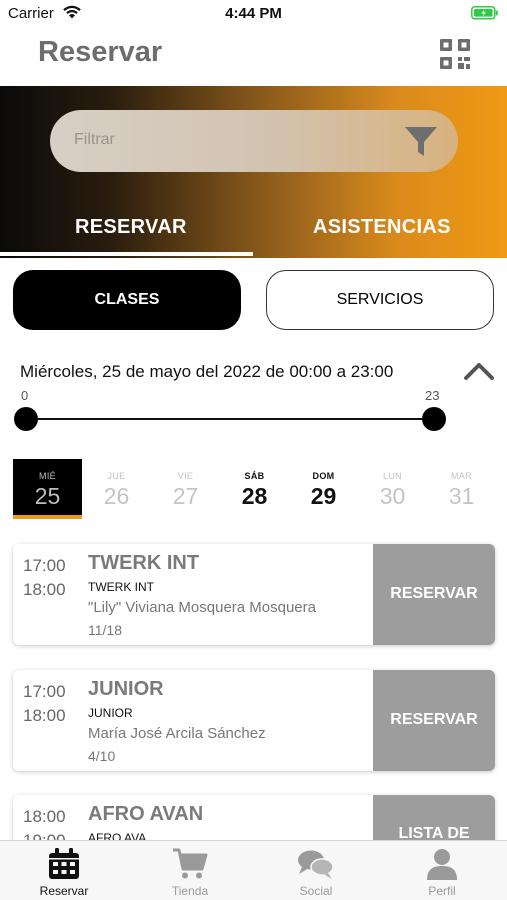 Image resolution: width=507 pixels, height=900 pixels. What do you see at coordinates (254, 141) in the screenshot?
I see `filter-input: Filtrar` at bounding box center [254, 141].